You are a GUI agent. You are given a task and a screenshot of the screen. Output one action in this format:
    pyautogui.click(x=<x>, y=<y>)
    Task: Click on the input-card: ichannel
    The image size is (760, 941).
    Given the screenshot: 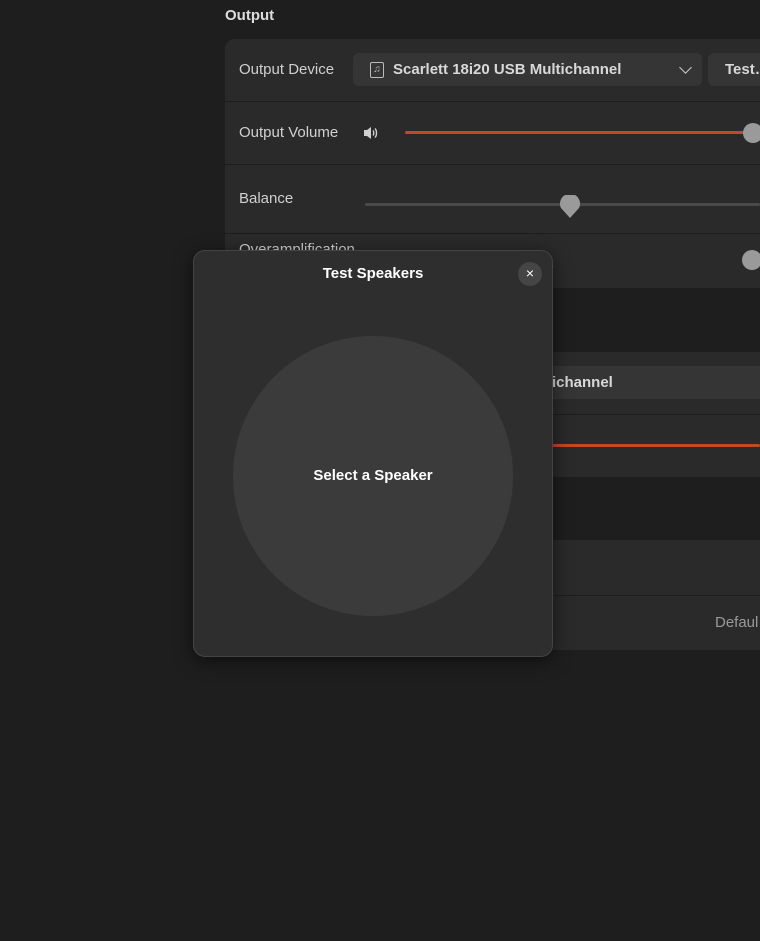 What is the action you would take?
    pyautogui.click(x=656, y=414)
    